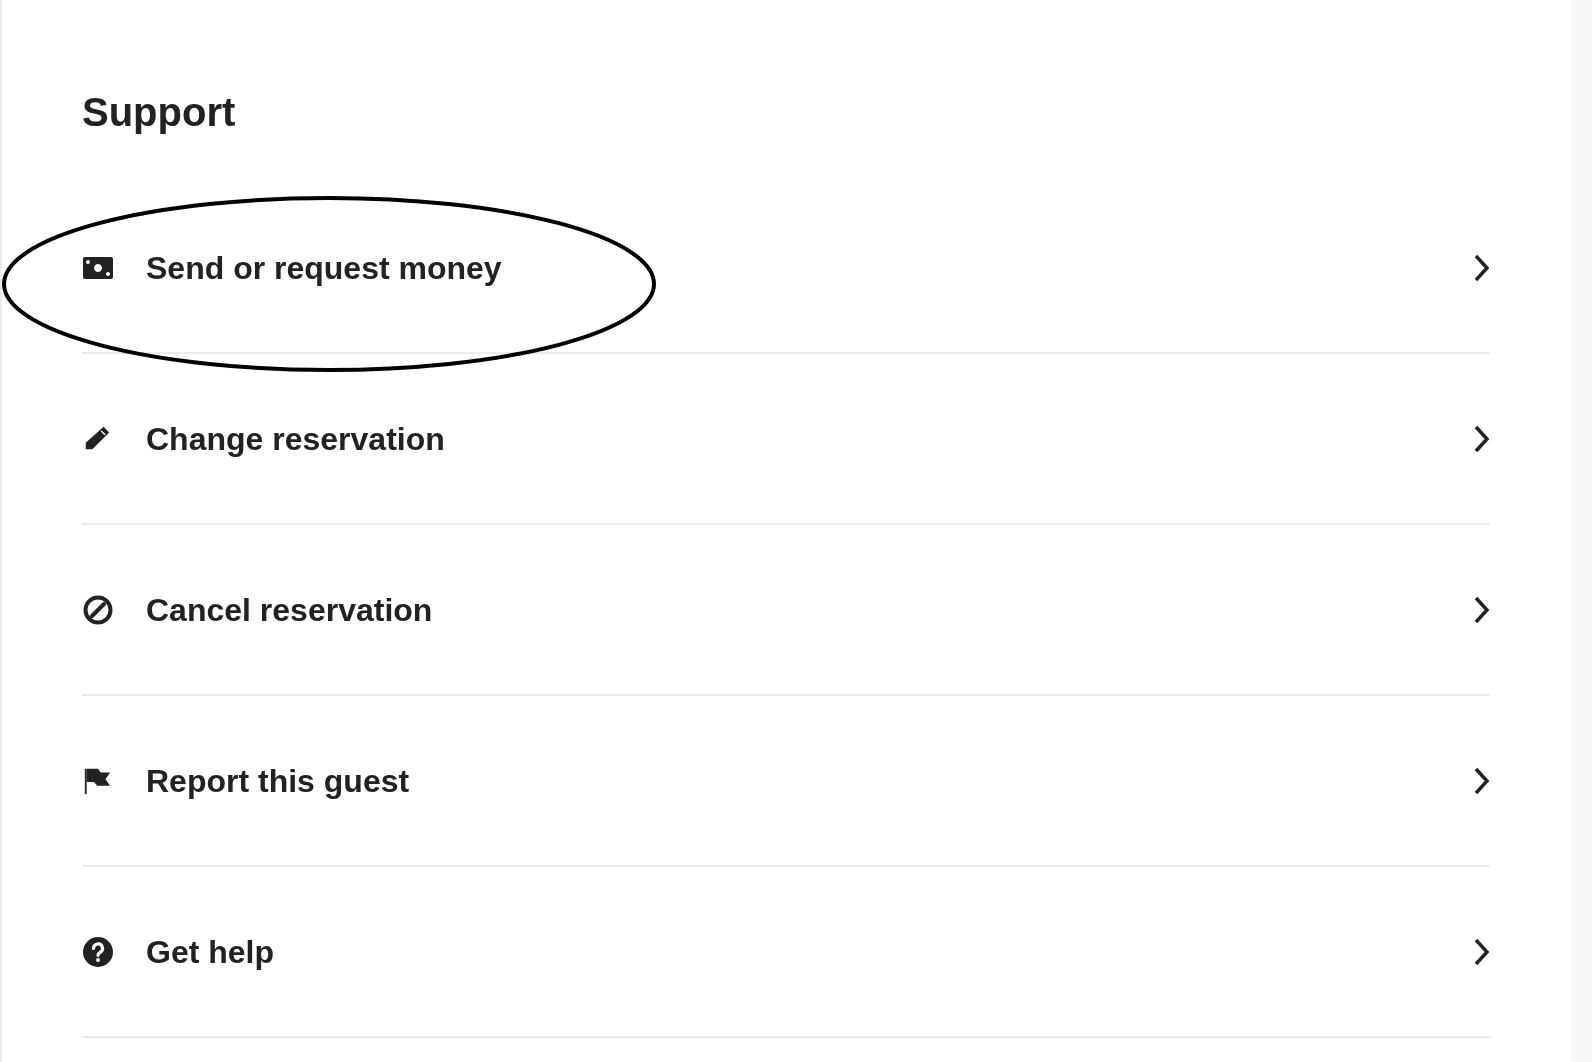 This screenshot has width=1592, height=1062. I want to click on row-label: Cancel reservation, so click(290, 610).